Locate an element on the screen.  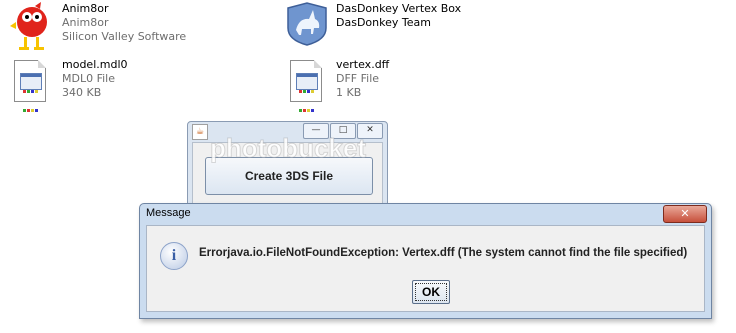
file-name: Anim8or is located at coordinates (85, 8).